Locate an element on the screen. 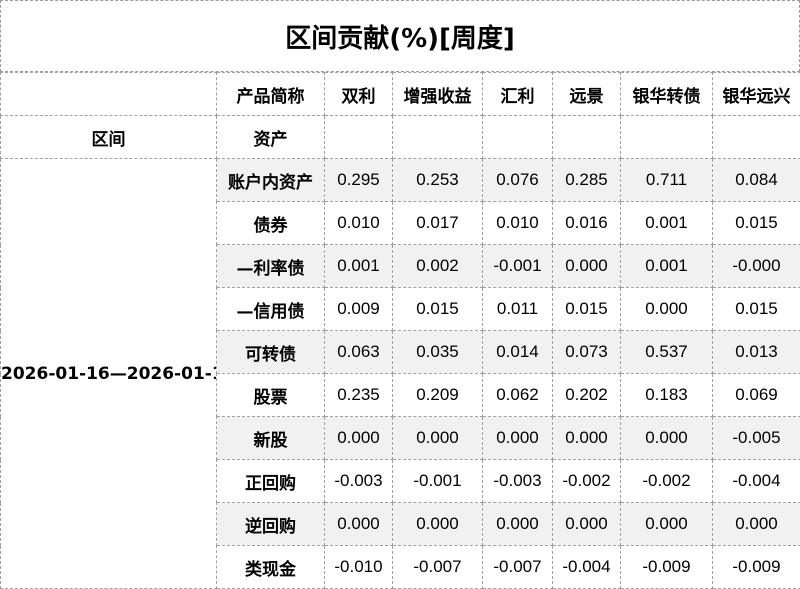 This screenshot has width=800, height=589. header-empty-cell is located at coordinates (109, 94).